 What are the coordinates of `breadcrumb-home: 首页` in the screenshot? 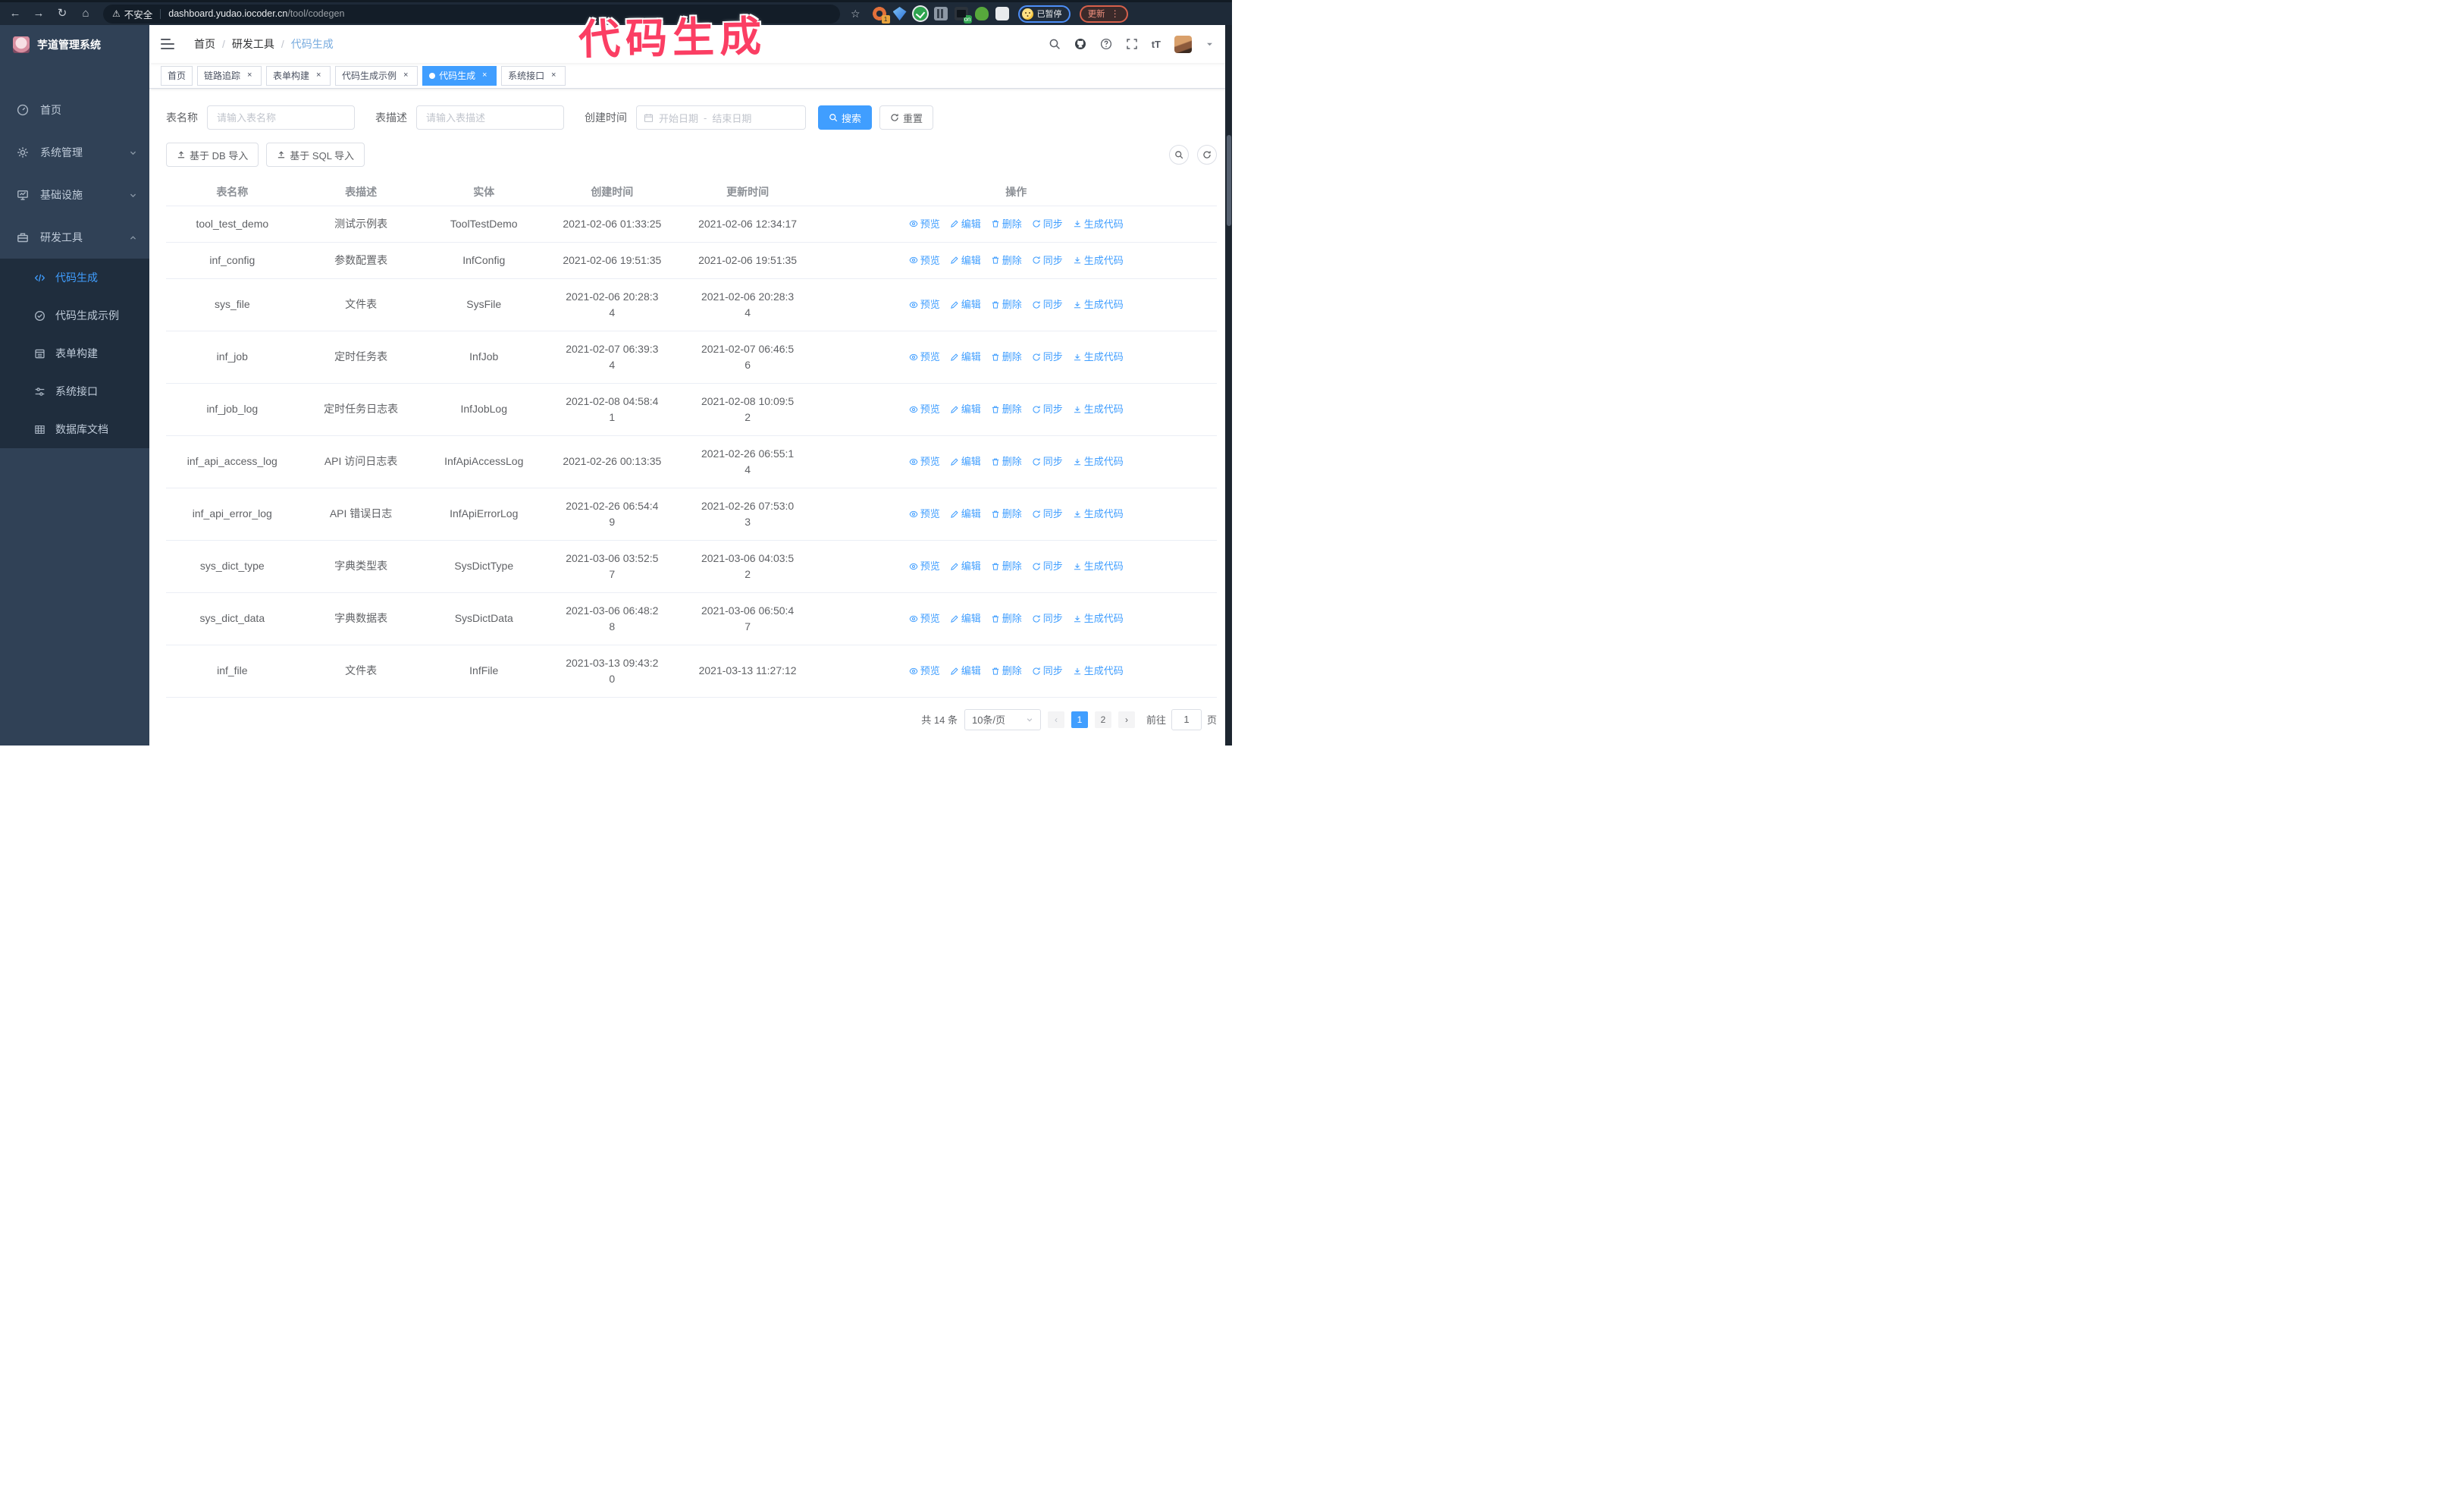 It's located at (205, 44).